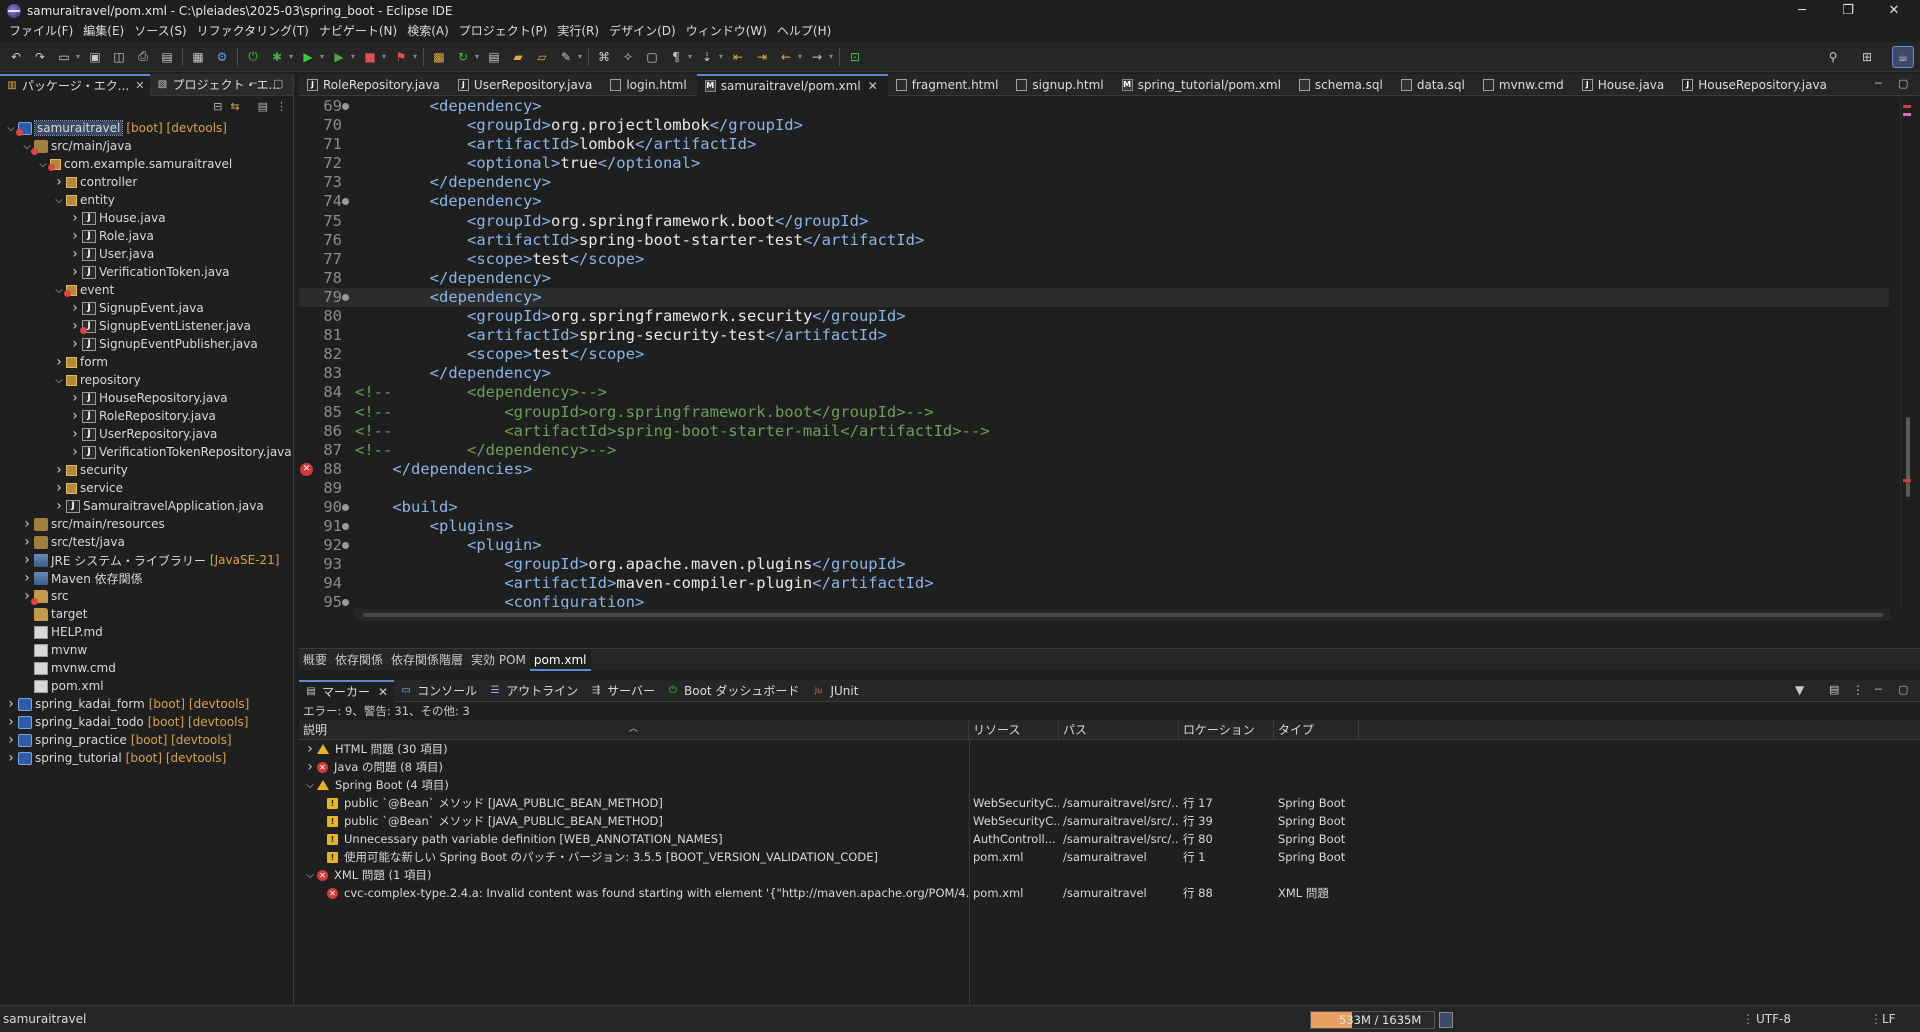 This screenshot has height=1032, width=1920. I want to click on undo-icon: ↶, so click(16, 57).